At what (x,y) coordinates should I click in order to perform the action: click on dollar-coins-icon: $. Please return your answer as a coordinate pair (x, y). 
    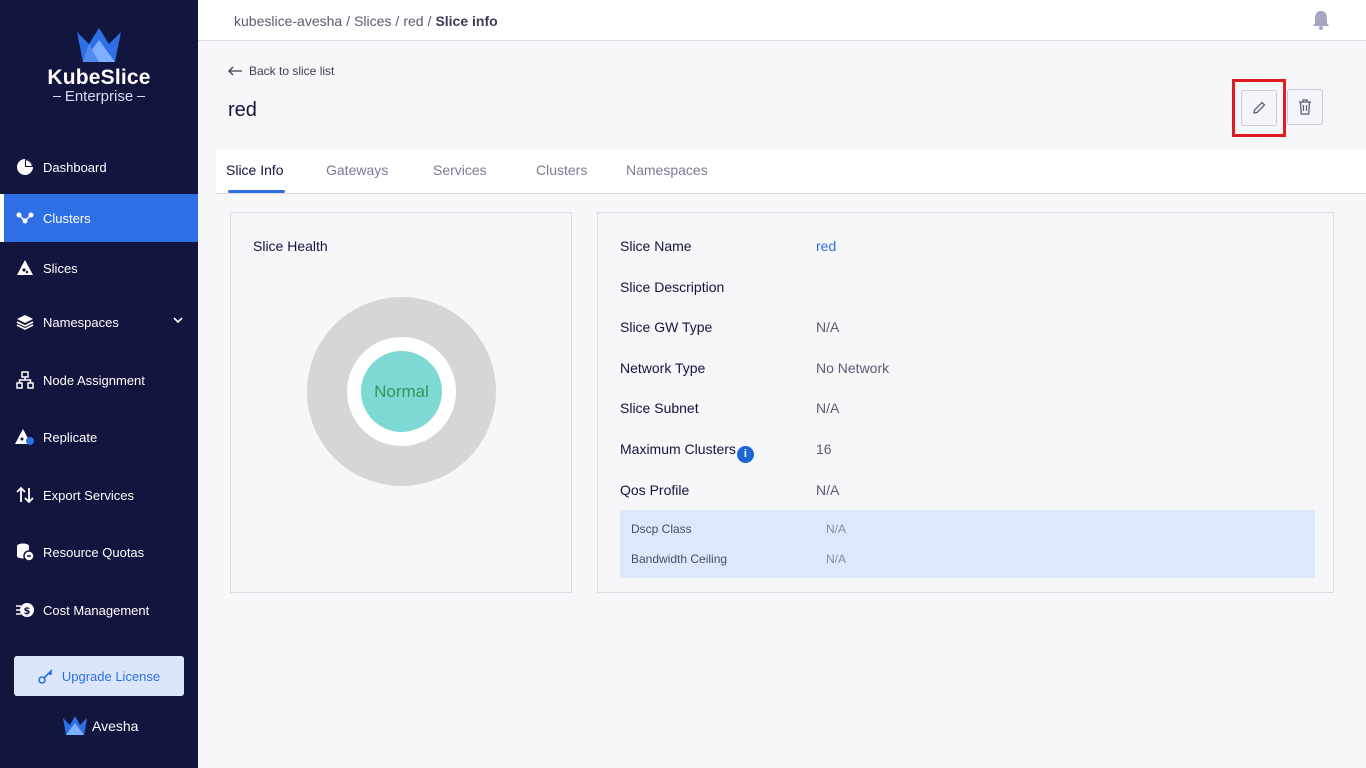
    Looking at the image, I should click on (25, 610).